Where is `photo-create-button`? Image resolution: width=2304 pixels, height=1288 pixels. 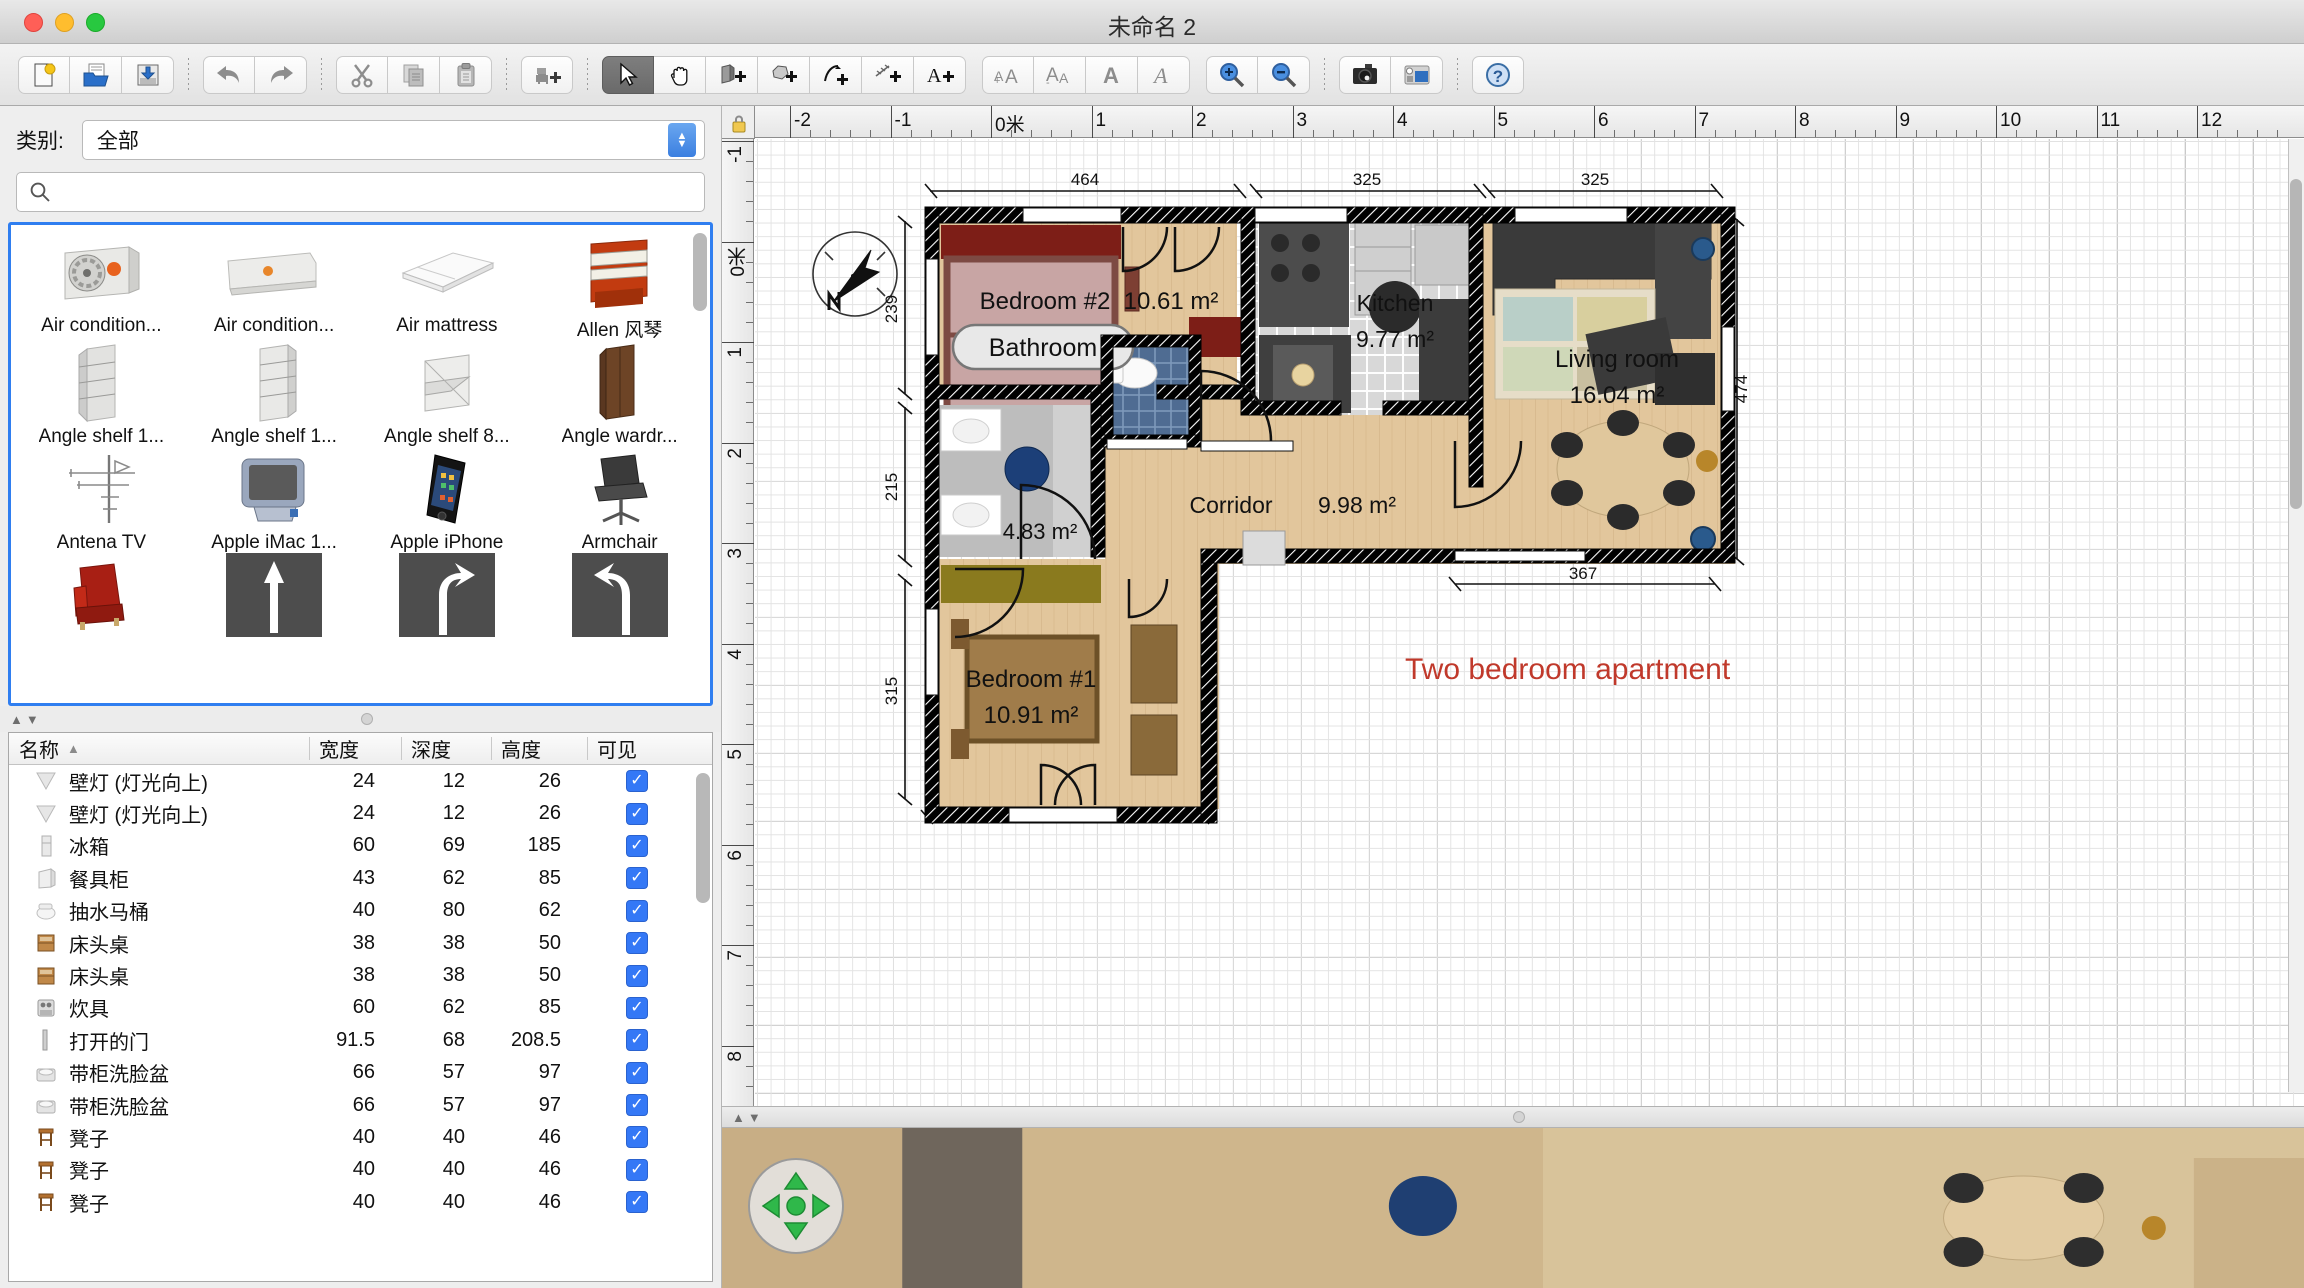 photo-create-button is located at coordinates (1365, 74).